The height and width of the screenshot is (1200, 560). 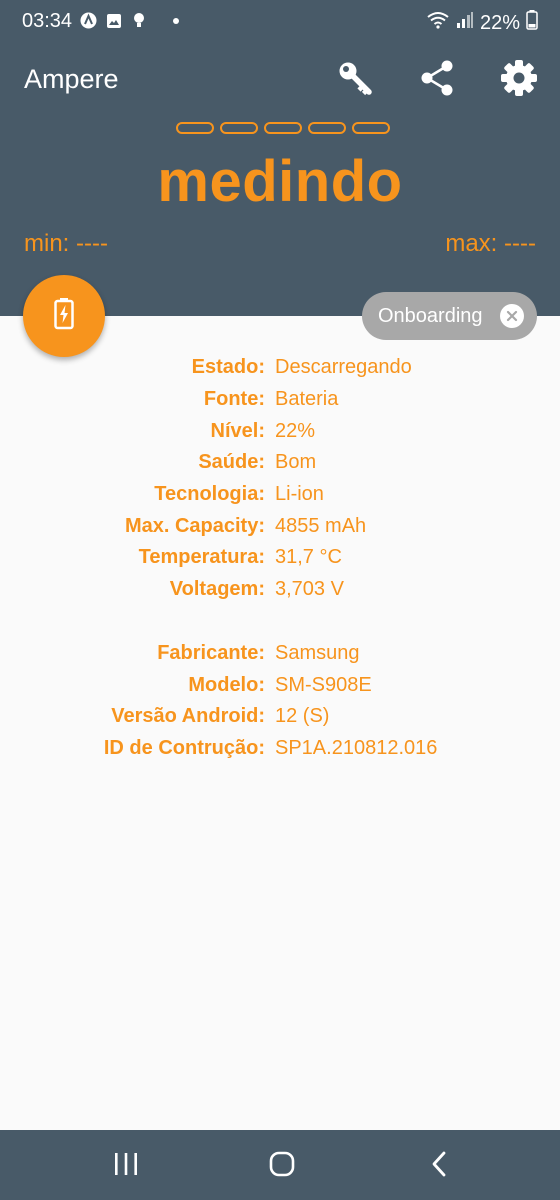 I want to click on battery-fab, so click(x=64, y=316).